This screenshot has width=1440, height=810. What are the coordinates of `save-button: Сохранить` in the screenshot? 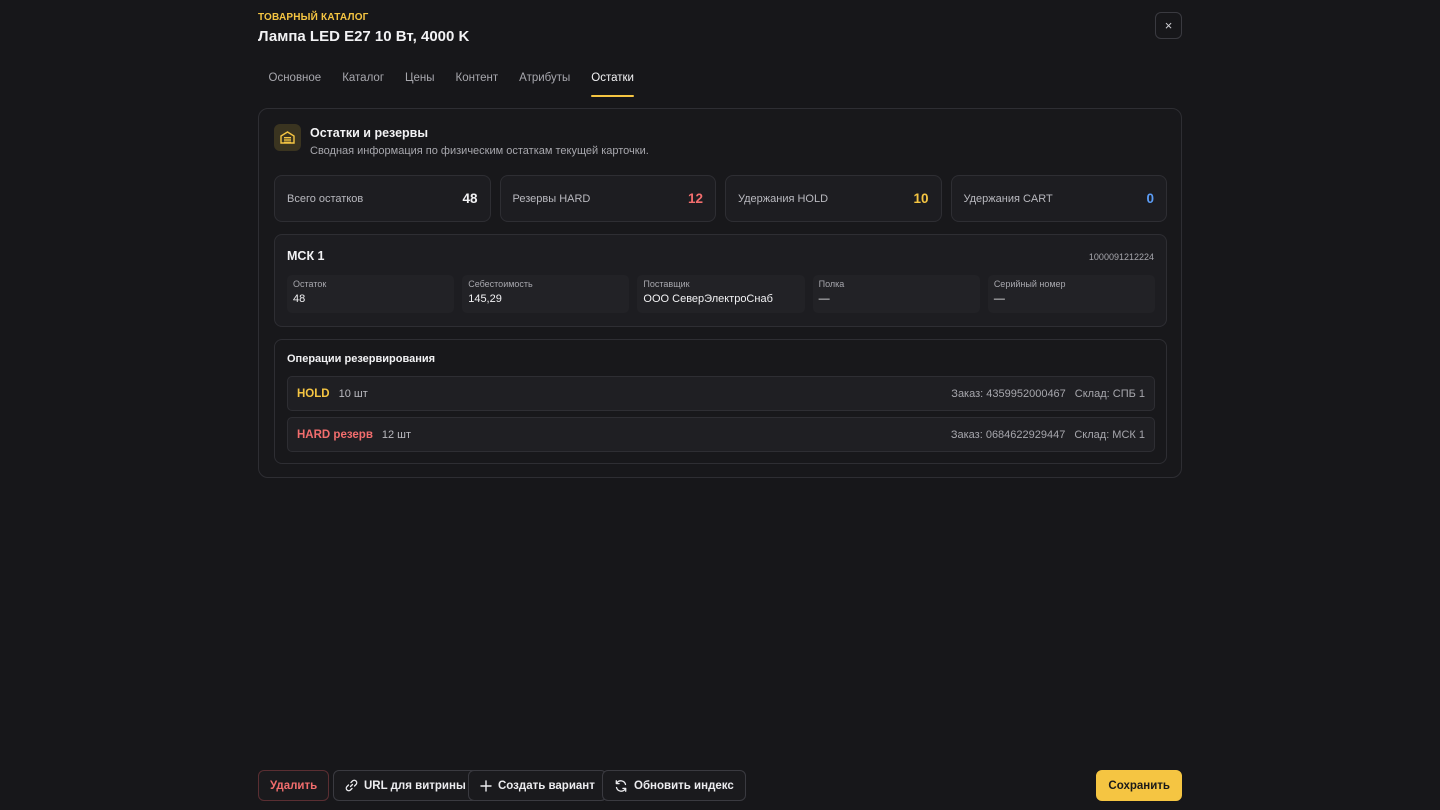 It's located at (1139, 785).